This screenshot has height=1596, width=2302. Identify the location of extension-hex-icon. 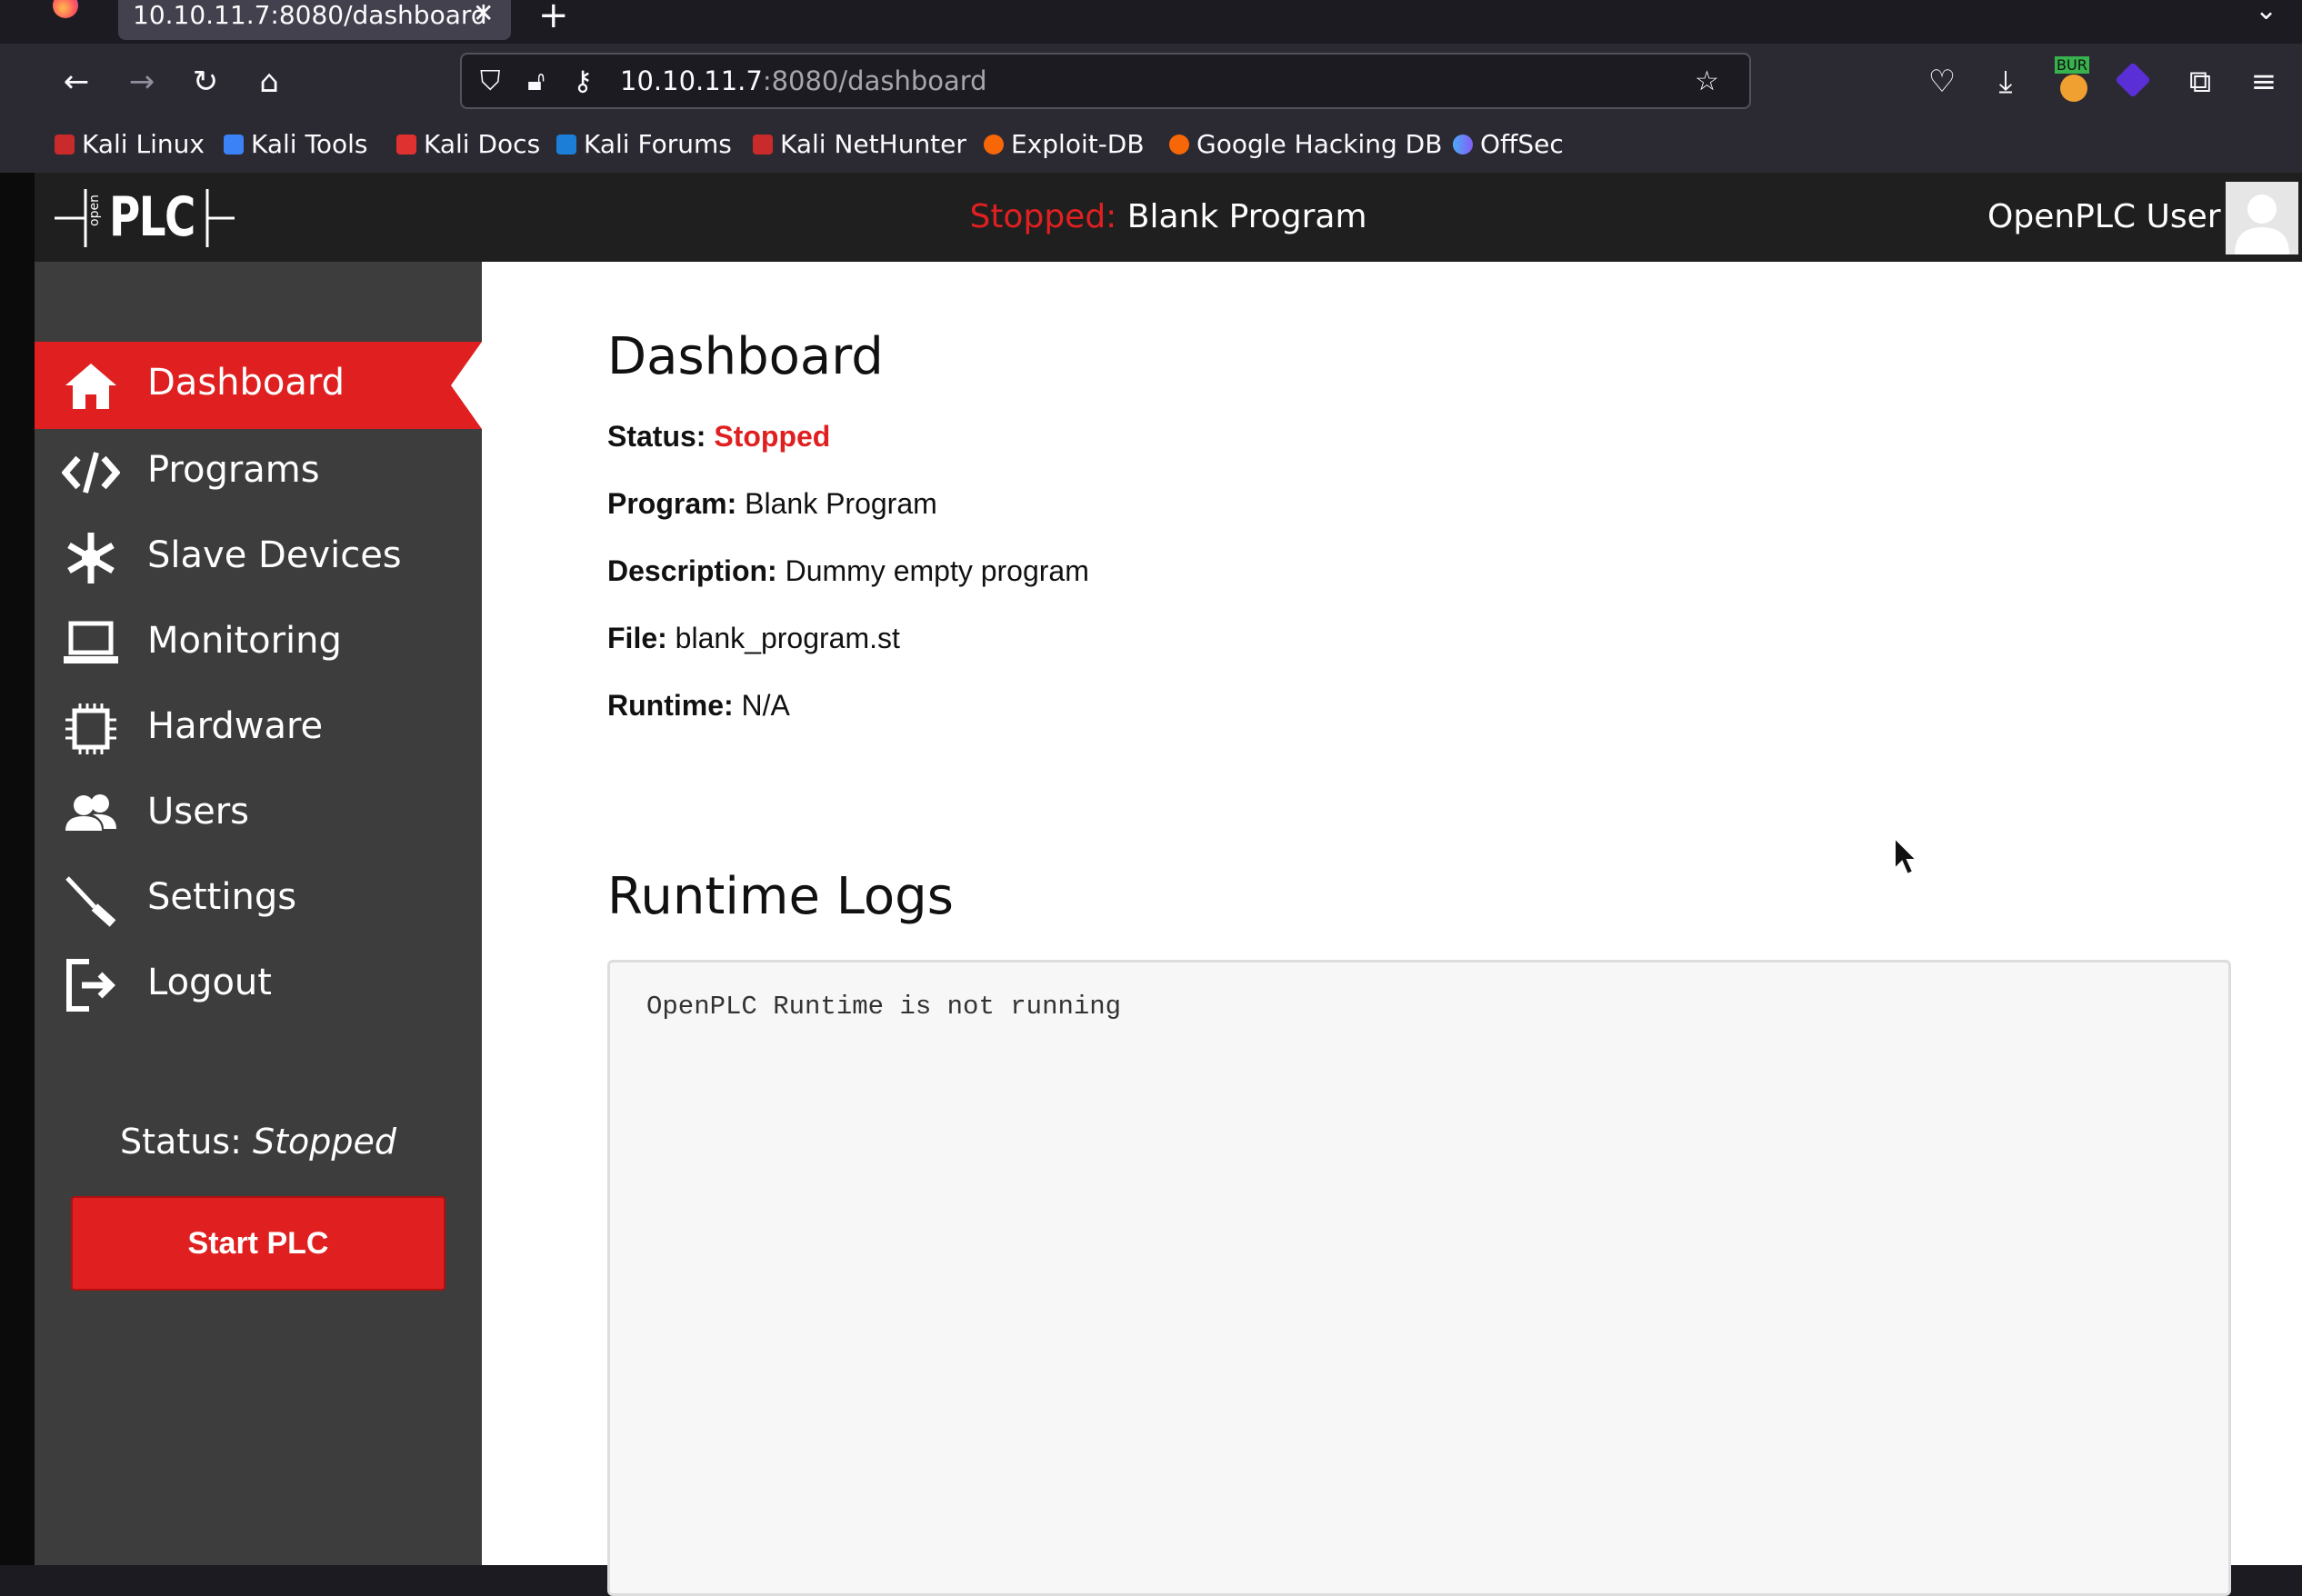
(2133, 80).